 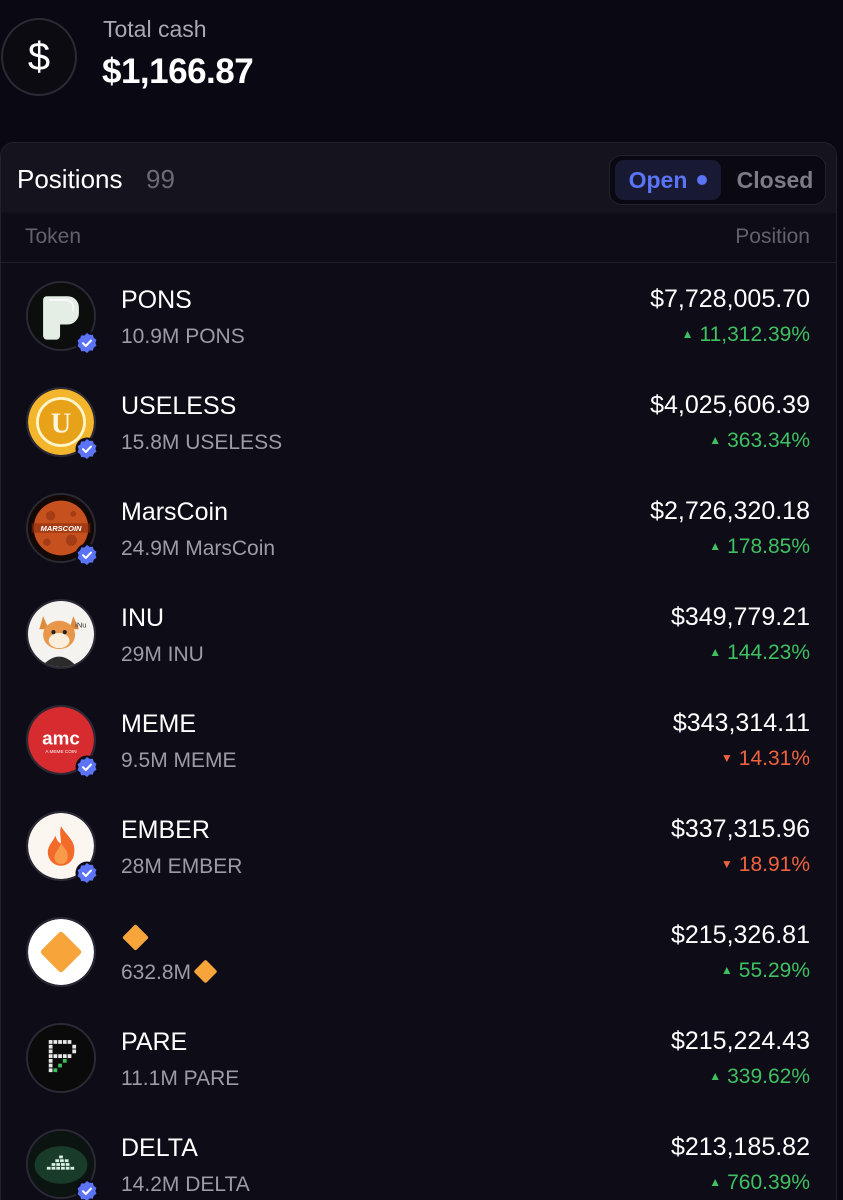 What do you see at coordinates (768, 546) in the screenshot?
I see `change-percent: 178.85%` at bounding box center [768, 546].